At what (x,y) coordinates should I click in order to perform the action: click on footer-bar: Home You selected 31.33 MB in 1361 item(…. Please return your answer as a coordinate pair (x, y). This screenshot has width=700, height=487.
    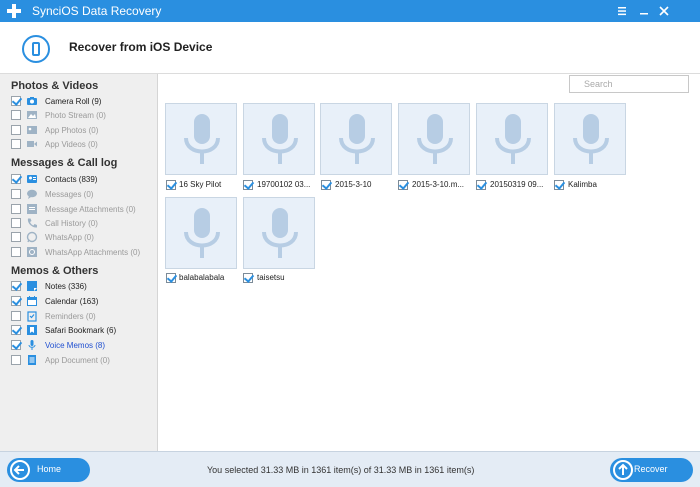
    Looking at the image, I should click on (350, 469).